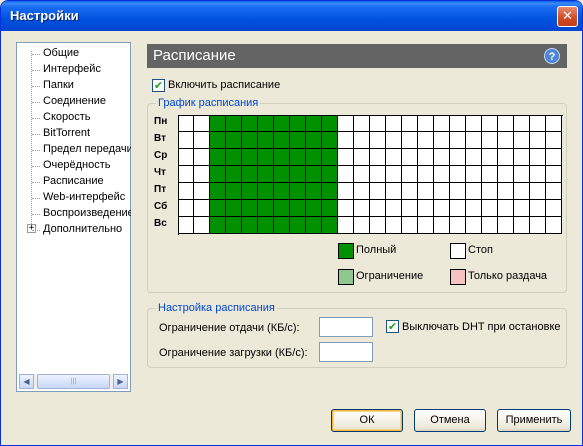 The image size is (583, 446). I want to click on download-limit-field, so click(346, 352).